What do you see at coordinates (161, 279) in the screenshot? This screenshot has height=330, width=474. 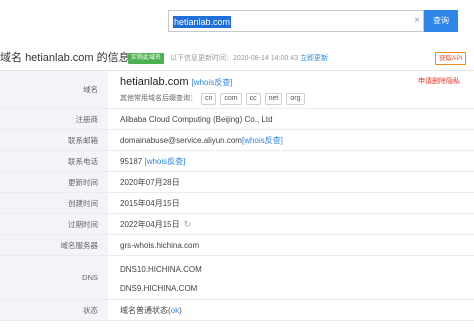 I see `dns-list: DNS10.HICHINA.COM DNS9.HICHINA.COM` at bounding box center [161, 279].